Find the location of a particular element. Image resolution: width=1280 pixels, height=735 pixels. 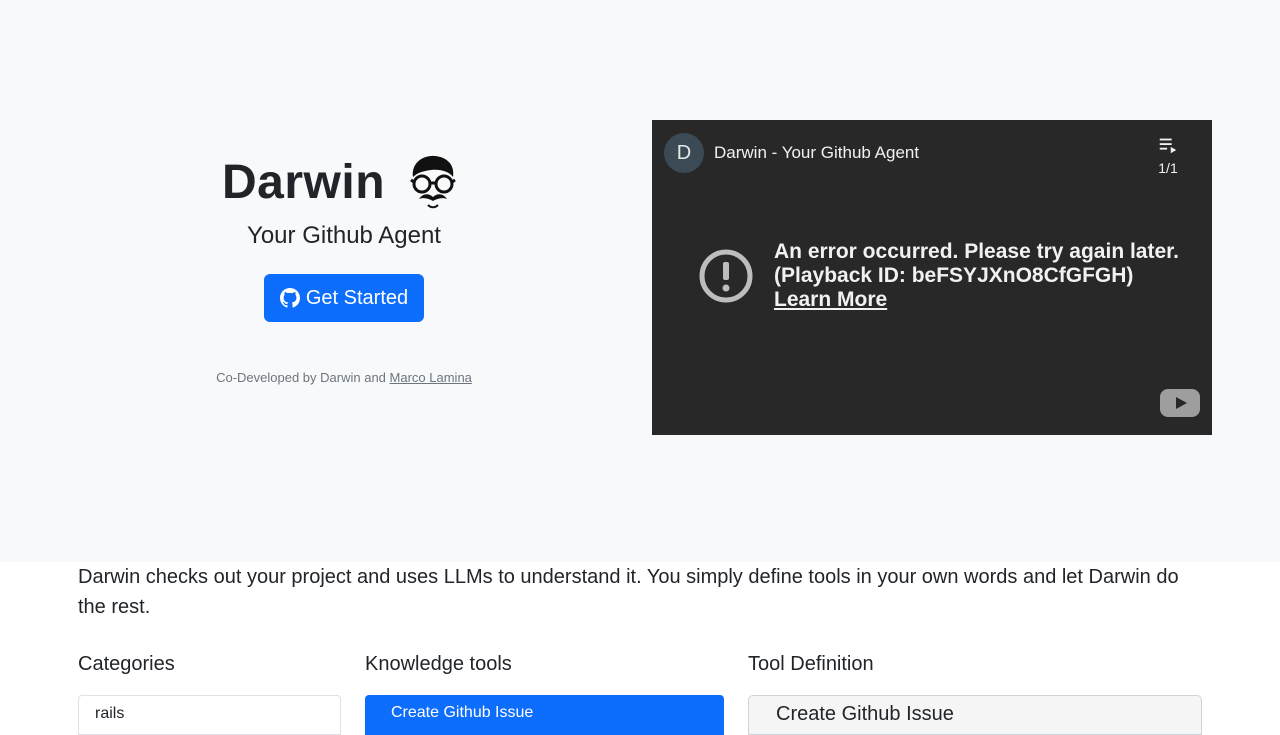

error-line-2: (Playback ID: beFSYJXnO8CfGFGH) is located at coordinates (954, 275).